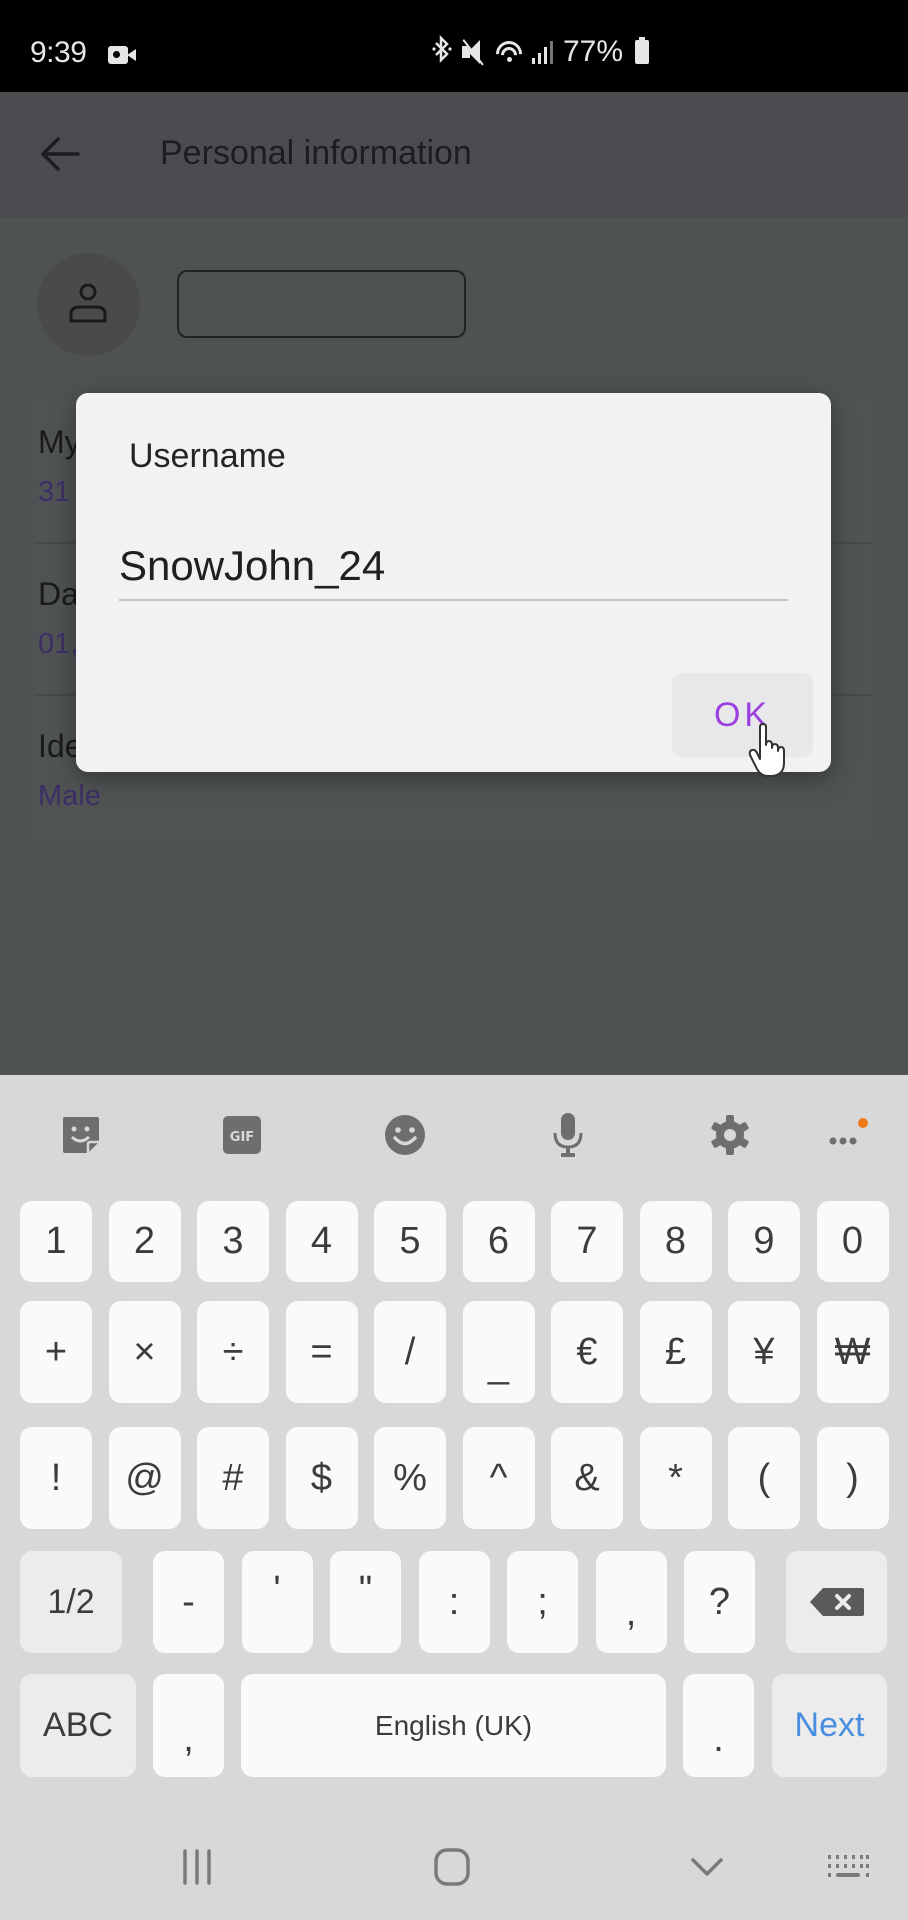 This screenshot has height=1920, width=908. I want to click on emoji-icon, so click(405, 1135).